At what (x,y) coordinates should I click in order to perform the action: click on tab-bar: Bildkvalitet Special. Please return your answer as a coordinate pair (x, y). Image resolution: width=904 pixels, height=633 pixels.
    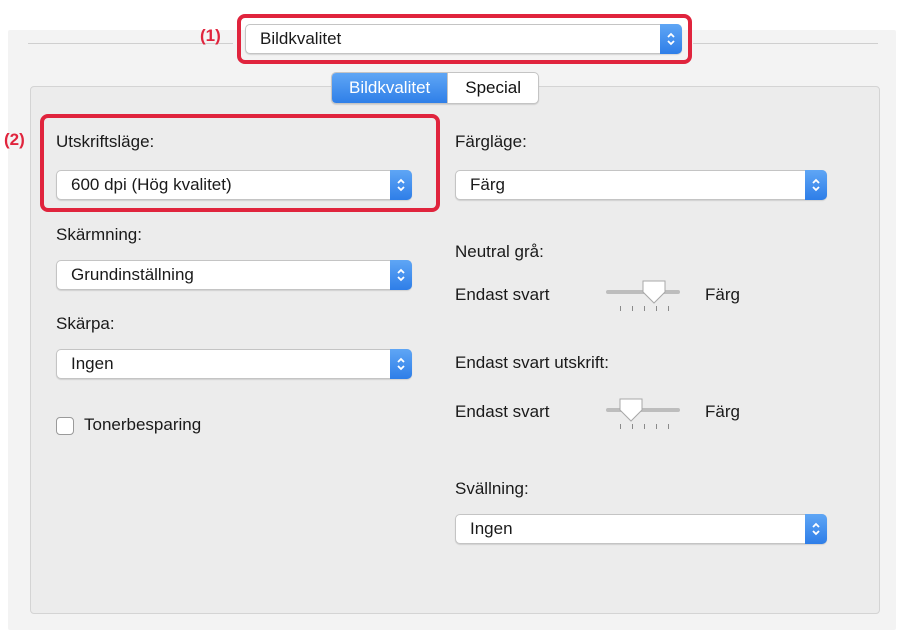
    Looking at the image, I should click on (435, 88).